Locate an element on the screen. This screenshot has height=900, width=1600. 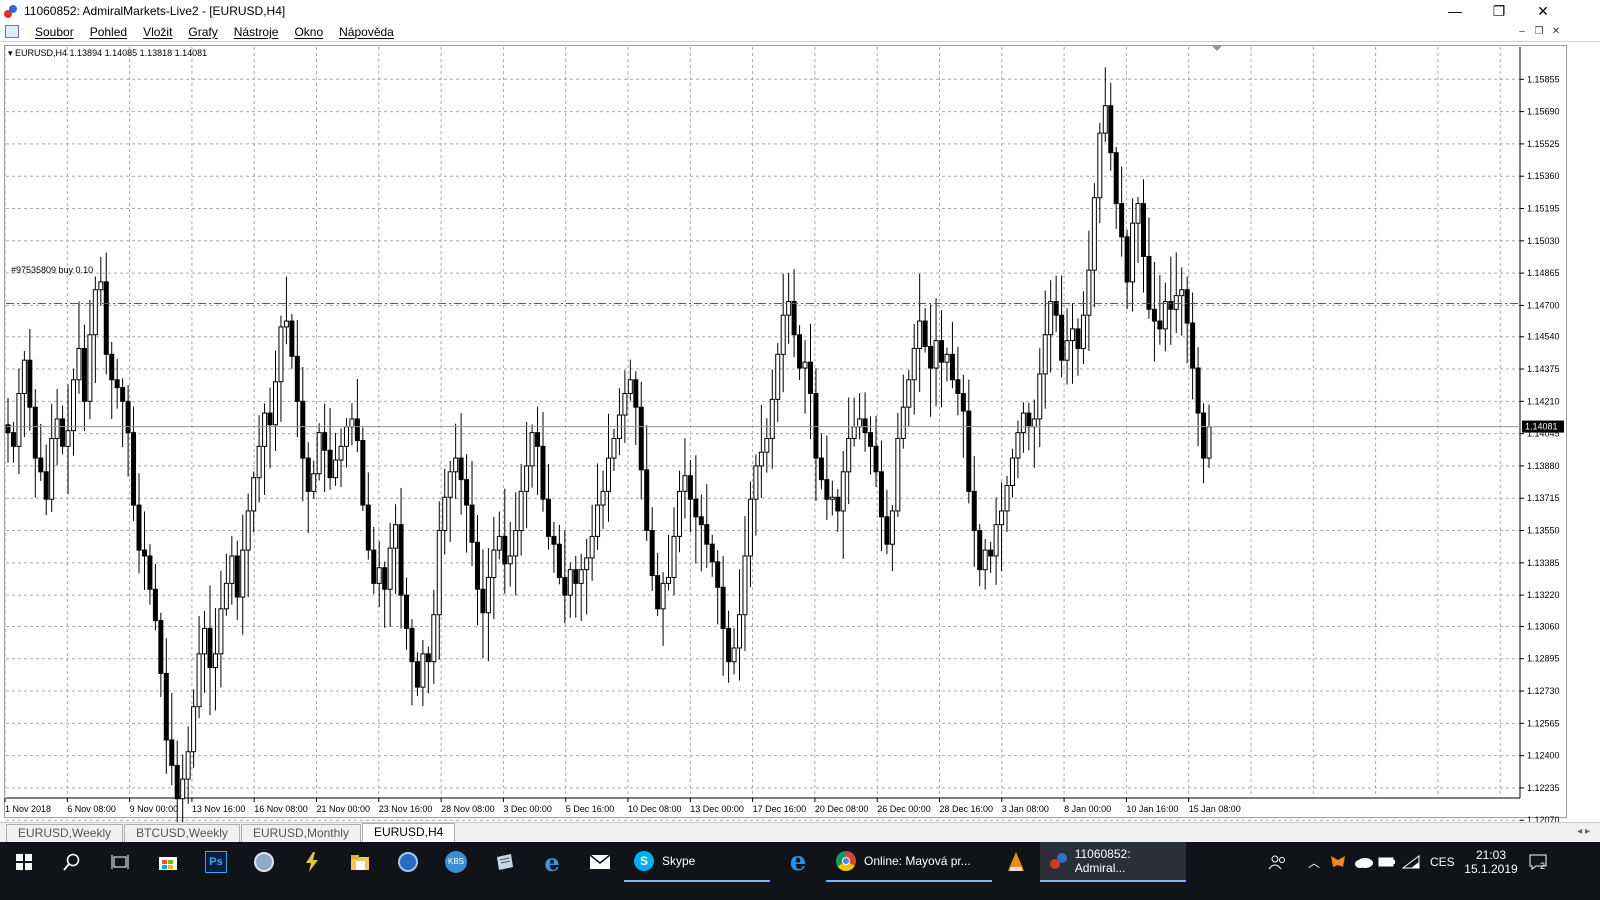
tab-eurusd-weekly: EURUSD,Weekly is located at coordinates (65, 833).